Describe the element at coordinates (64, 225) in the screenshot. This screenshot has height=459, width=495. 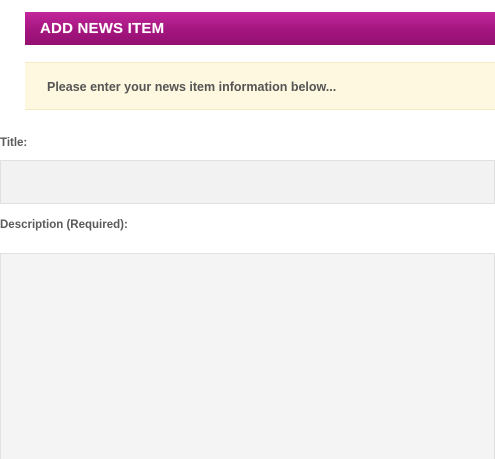
I see `description-field-label: Description (Required):` at that location.